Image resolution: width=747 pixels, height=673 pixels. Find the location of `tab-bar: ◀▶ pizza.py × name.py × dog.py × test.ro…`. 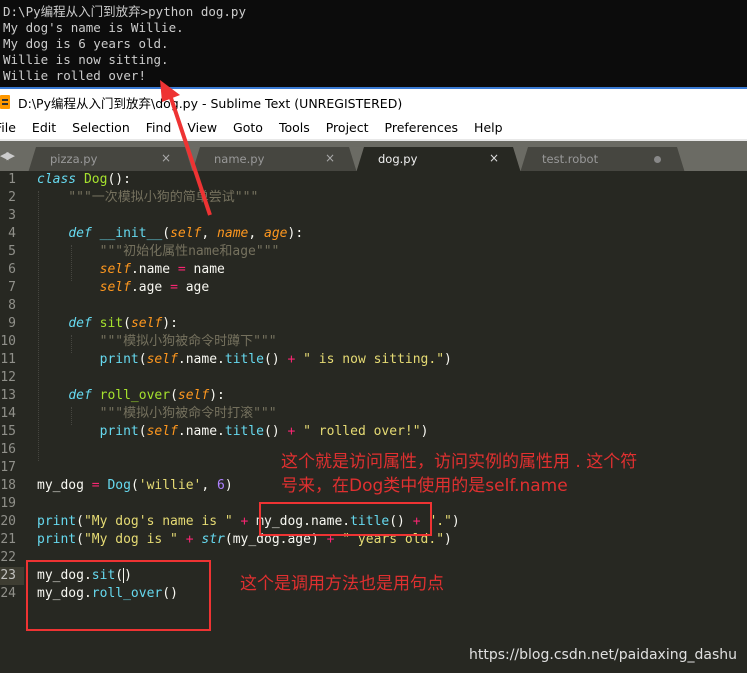

tab-bar: ◀▶ pizza.py × name.py × dog.py × test.ro… is located at coordinates (373, 155).